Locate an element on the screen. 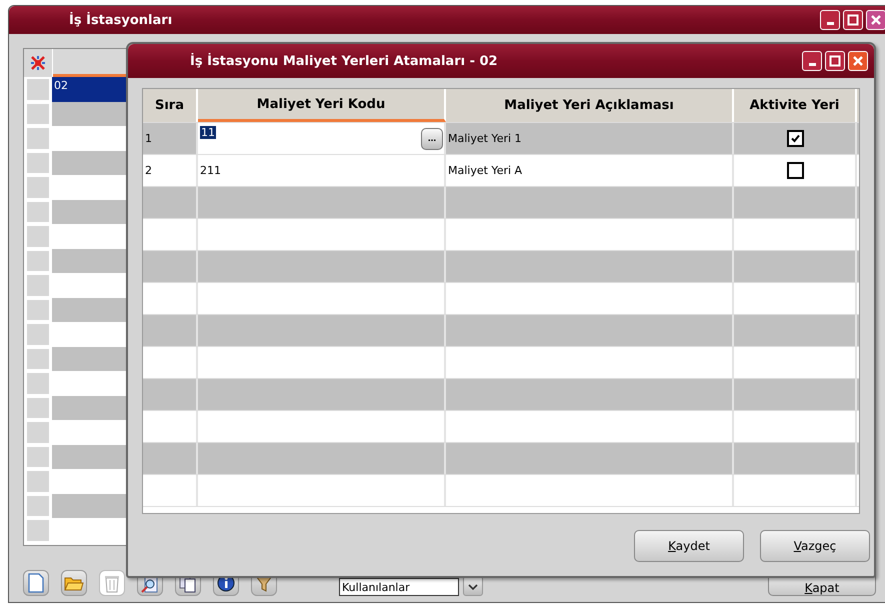 The width and height of the screenshot is (885, 612). check-icon is located at coordinates (795, 138).